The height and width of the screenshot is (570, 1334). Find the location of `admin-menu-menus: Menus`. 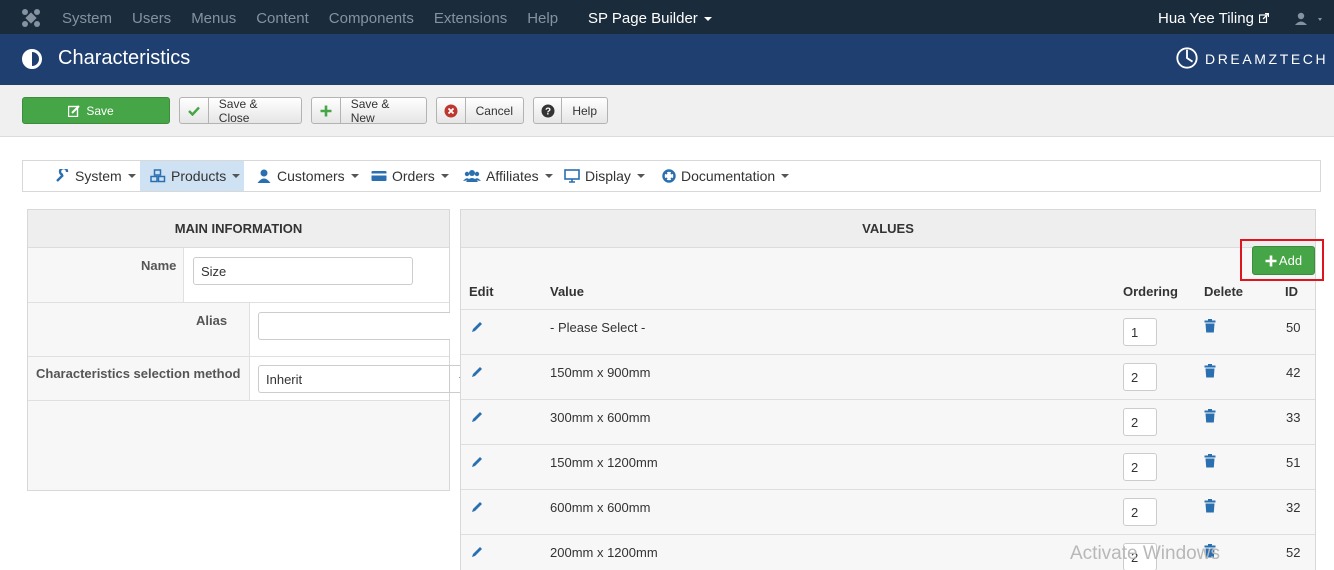

admin-menu-menus: Menus is located at coordinates (213, 18).